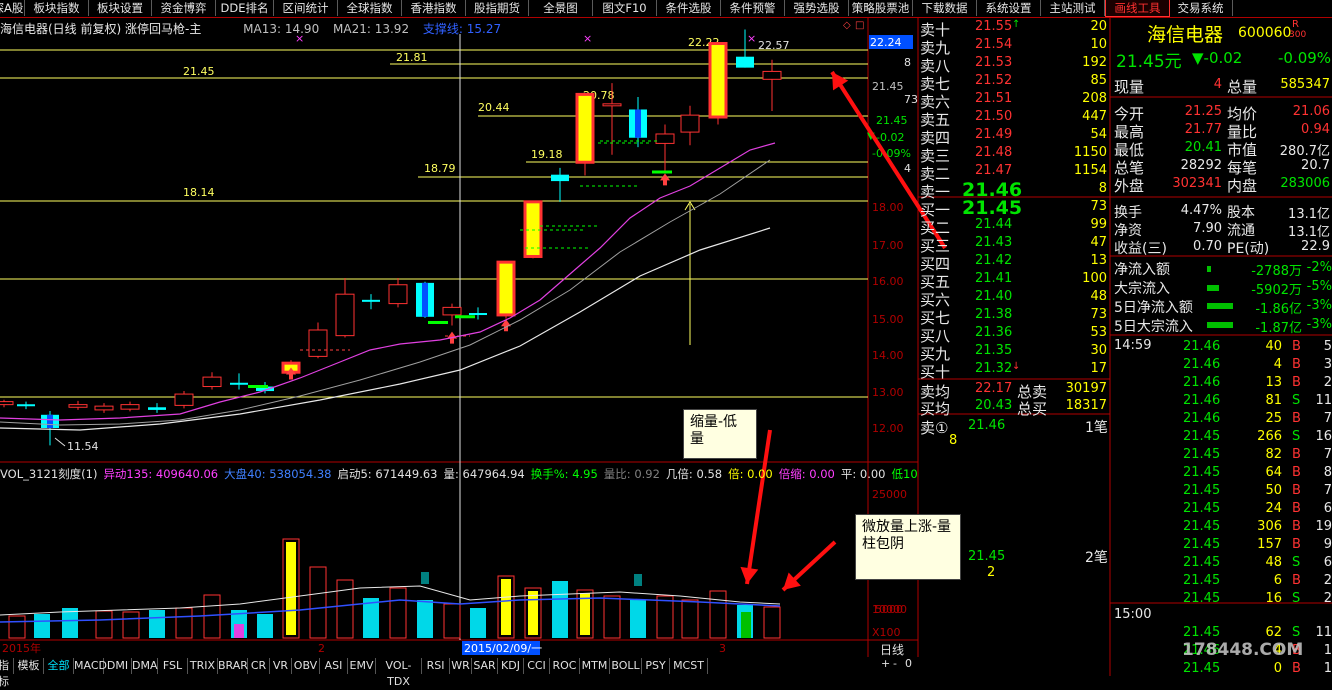  Describe the element at coordinates (1309, 214) in the screenshot. I see `quote-value: 13.1亿` at that location.